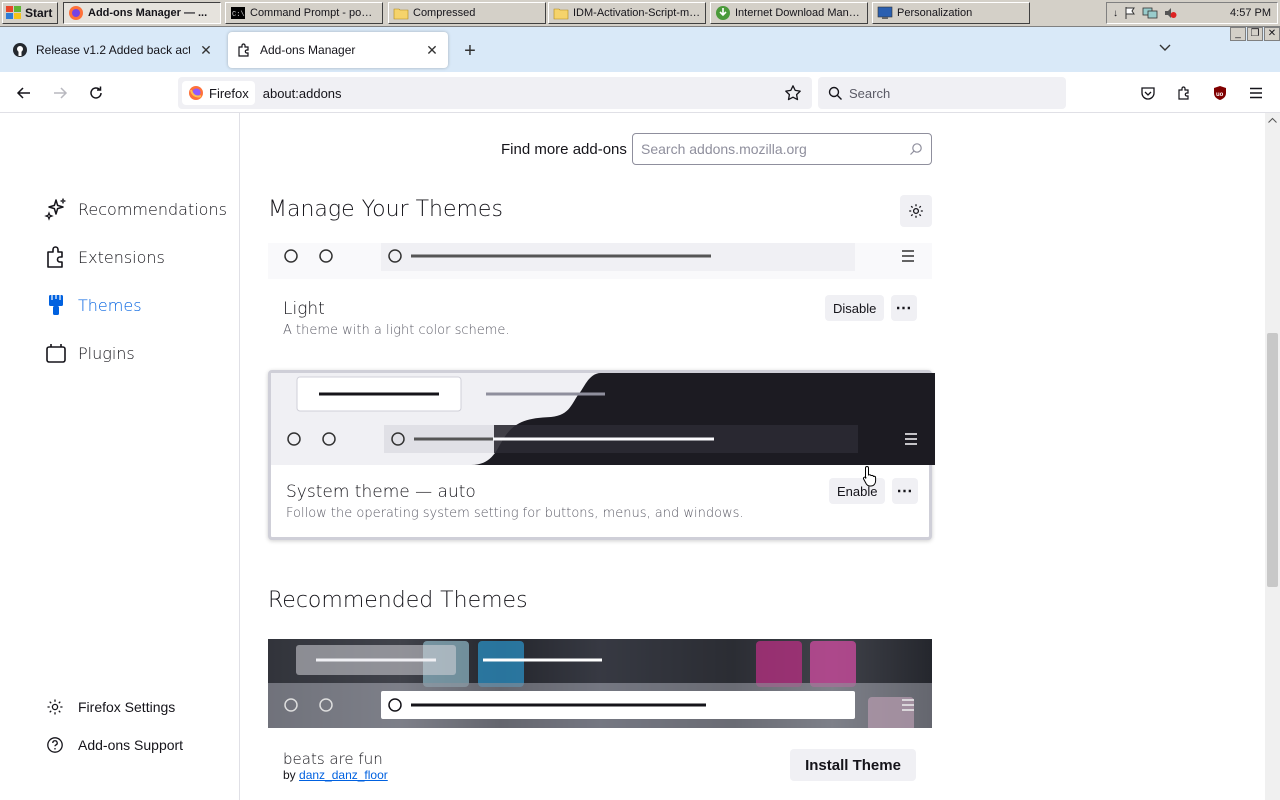  I want to click on taskbar-task-label: Personalization, so click(935, 13).